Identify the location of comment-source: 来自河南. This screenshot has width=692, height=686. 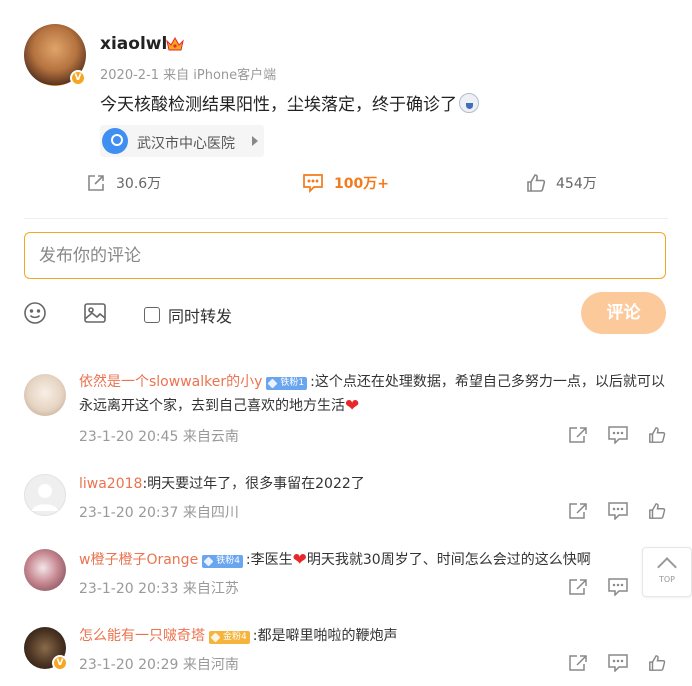
(210, 665).